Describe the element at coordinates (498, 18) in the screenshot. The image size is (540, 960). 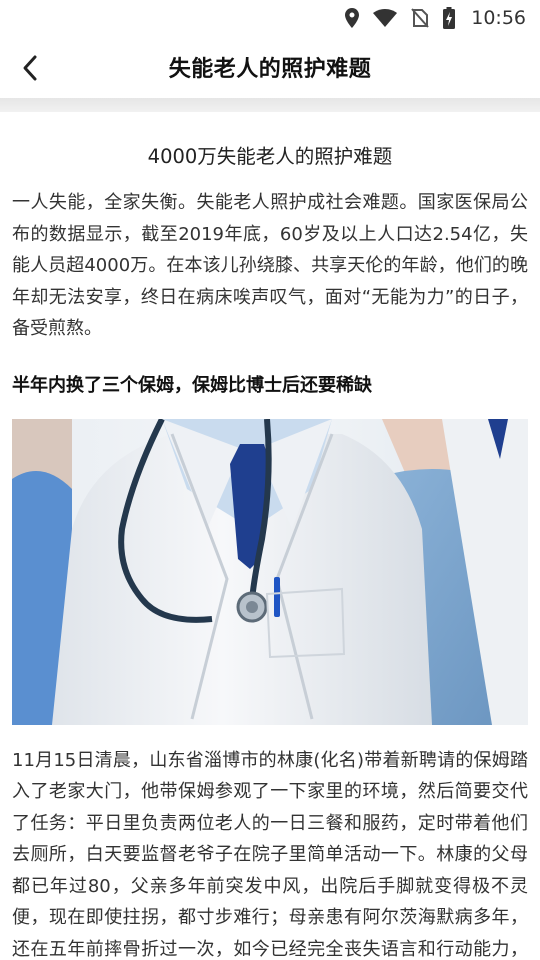
I see `status-time: 10:56` at that location.